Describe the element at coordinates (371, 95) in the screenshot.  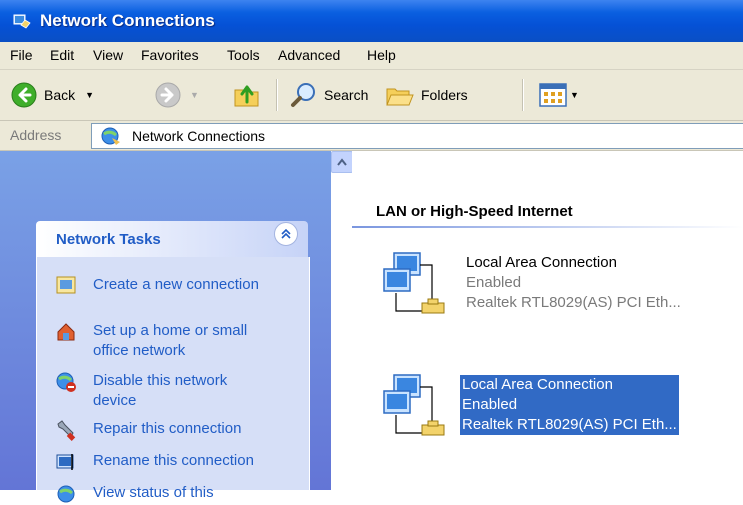
I see `toolbar: Back ▼ ▼ Search Folders ▼` at that location.